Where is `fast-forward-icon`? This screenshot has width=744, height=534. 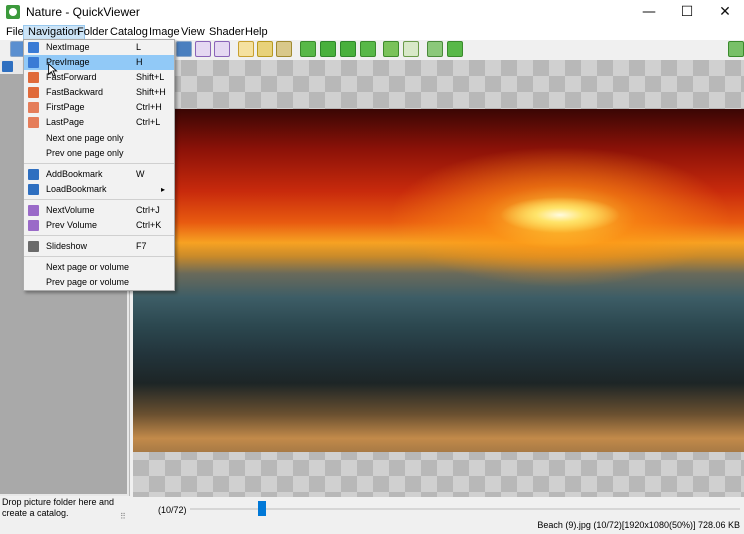 fast-forward-icon is located at coordinates (33, 77).